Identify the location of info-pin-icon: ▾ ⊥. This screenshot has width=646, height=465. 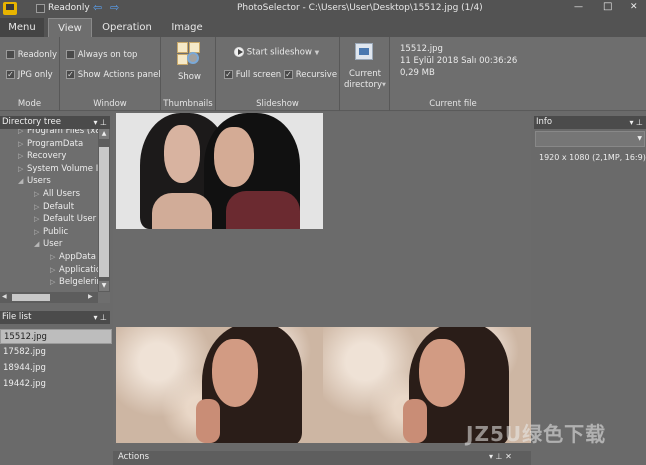
(636, 122).